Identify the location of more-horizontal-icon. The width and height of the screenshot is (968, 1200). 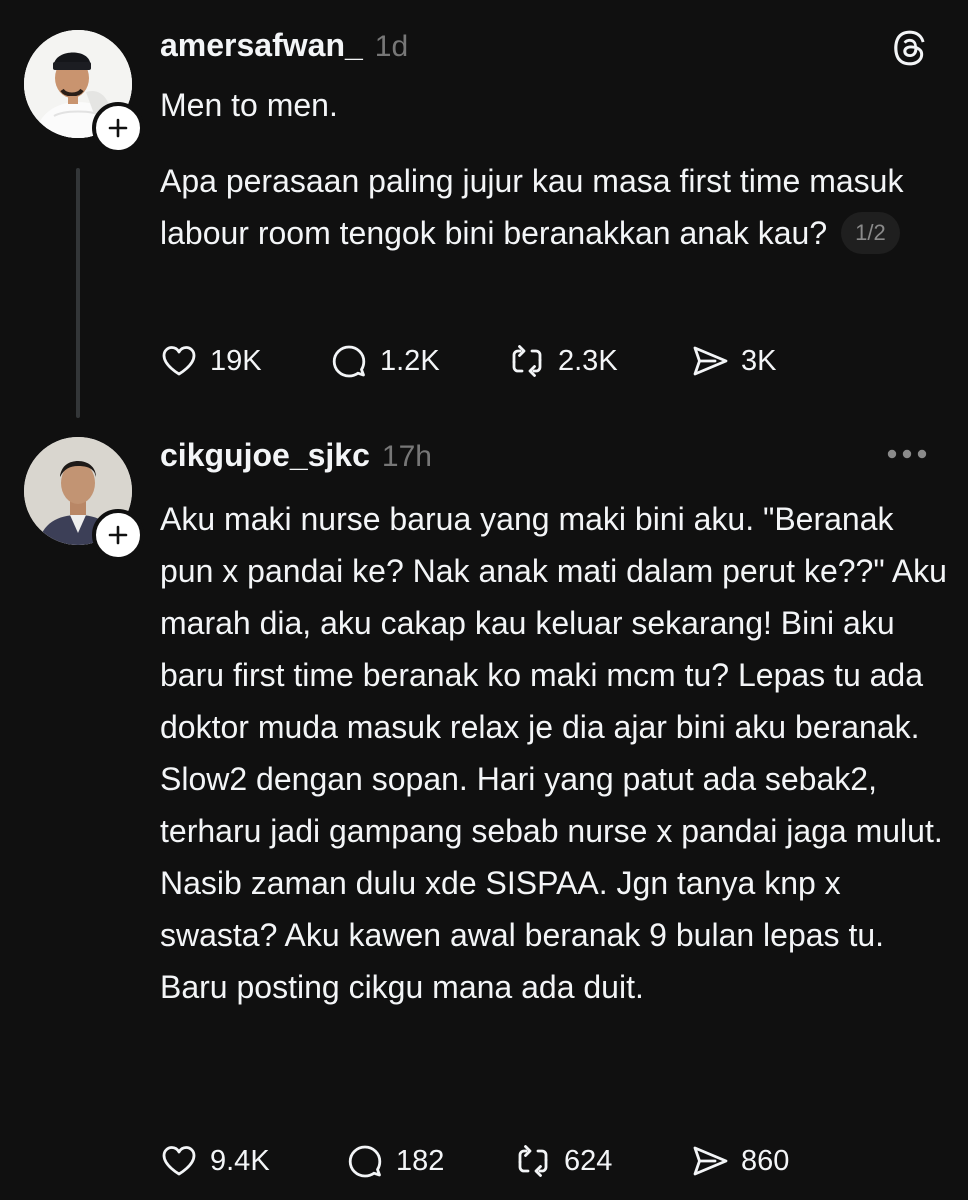
(907, 454).